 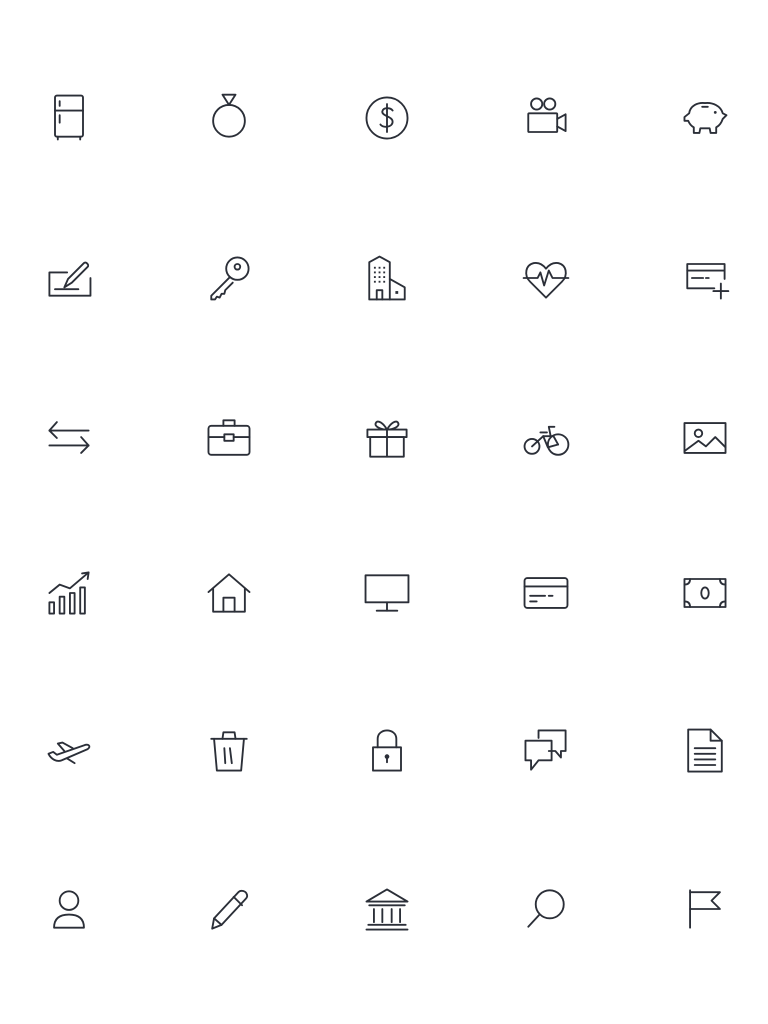 What do you see at coordinates (69, 751) in the screenshot?
I see `airplane-takeoff-icon` at bounding box center [69, 751].